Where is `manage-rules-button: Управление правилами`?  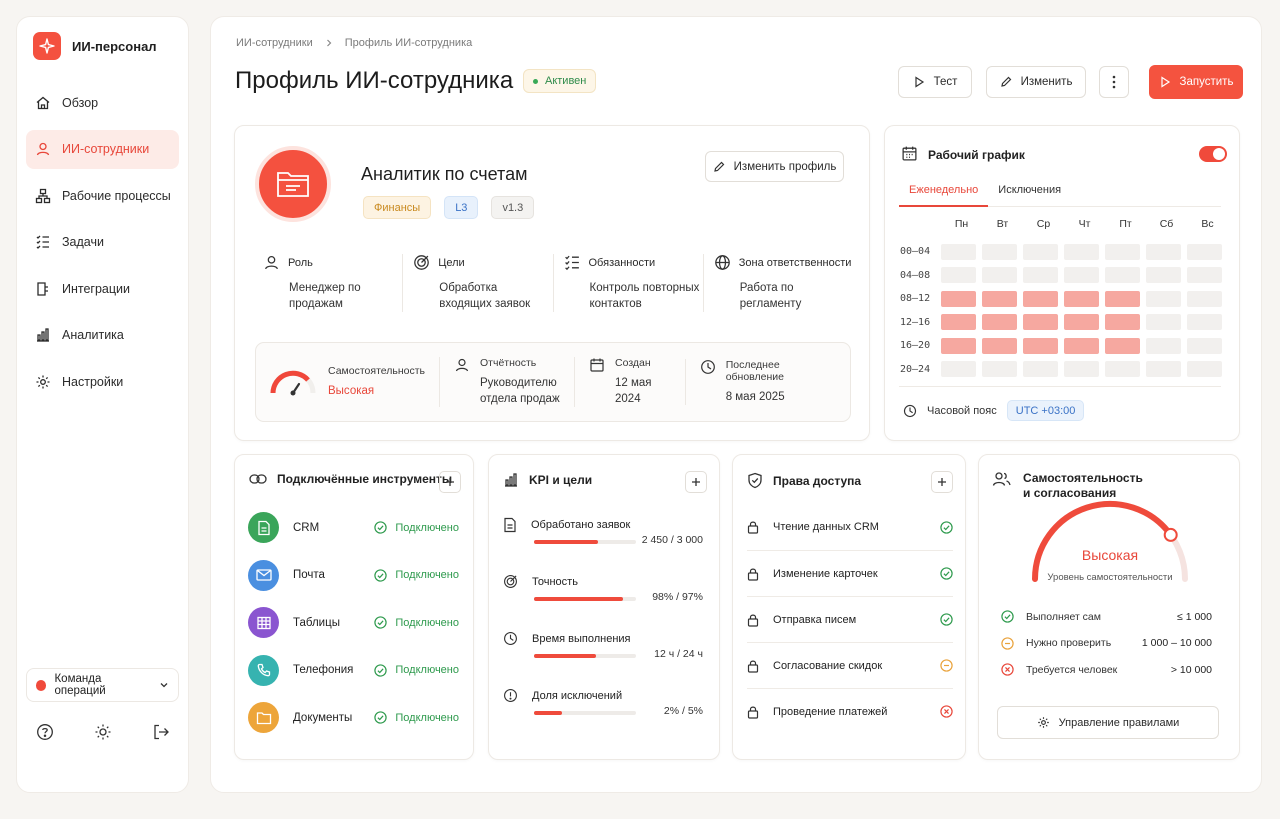 manage-rules-button: Управление правилами is located at coordinates (1108, 722).